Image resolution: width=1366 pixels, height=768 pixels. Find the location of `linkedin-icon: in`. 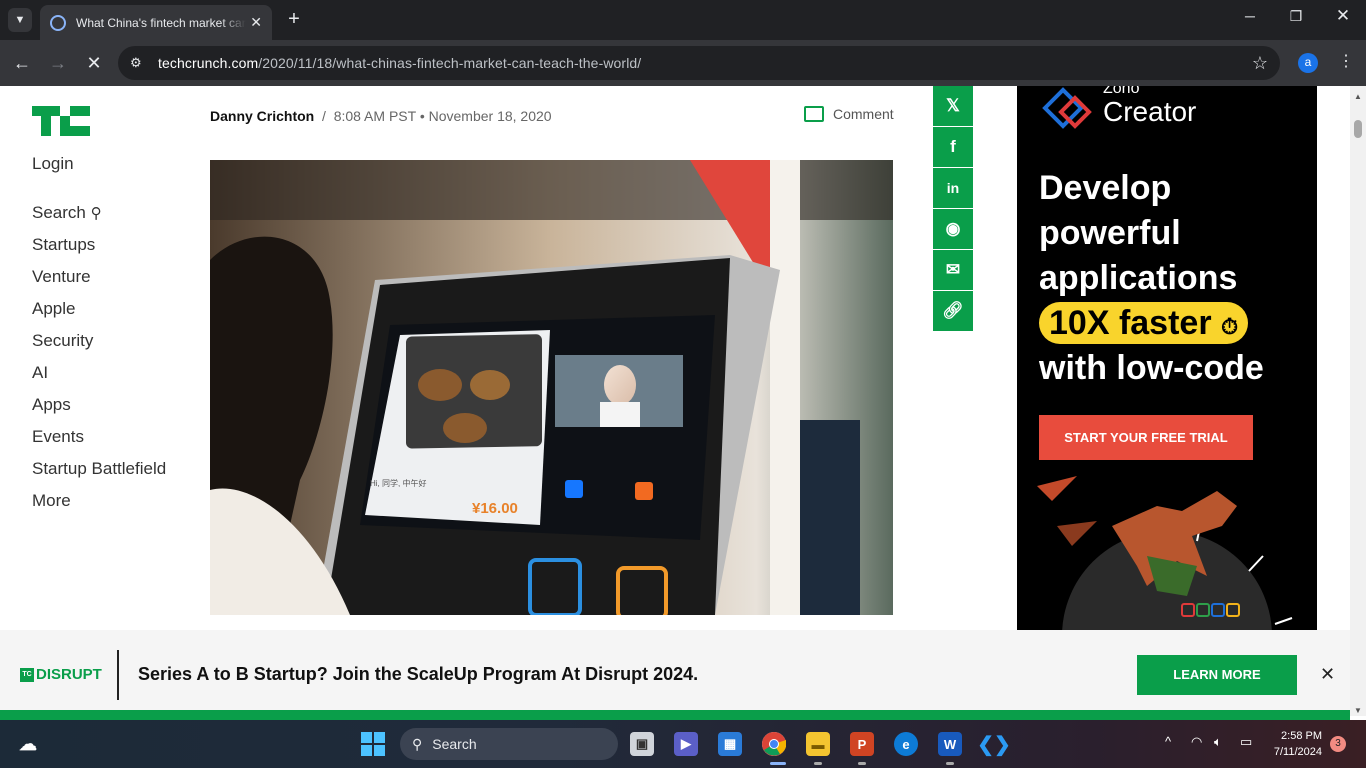

linkedin-icon: in is located at coordinates (953, 188).